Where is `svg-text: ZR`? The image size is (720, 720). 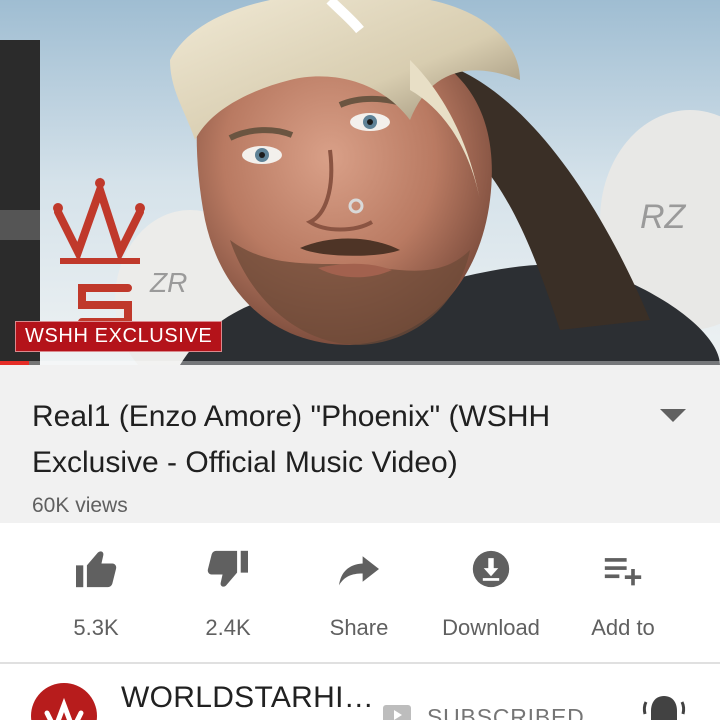
svg-text: ZR is located at coordinates (168, 282).